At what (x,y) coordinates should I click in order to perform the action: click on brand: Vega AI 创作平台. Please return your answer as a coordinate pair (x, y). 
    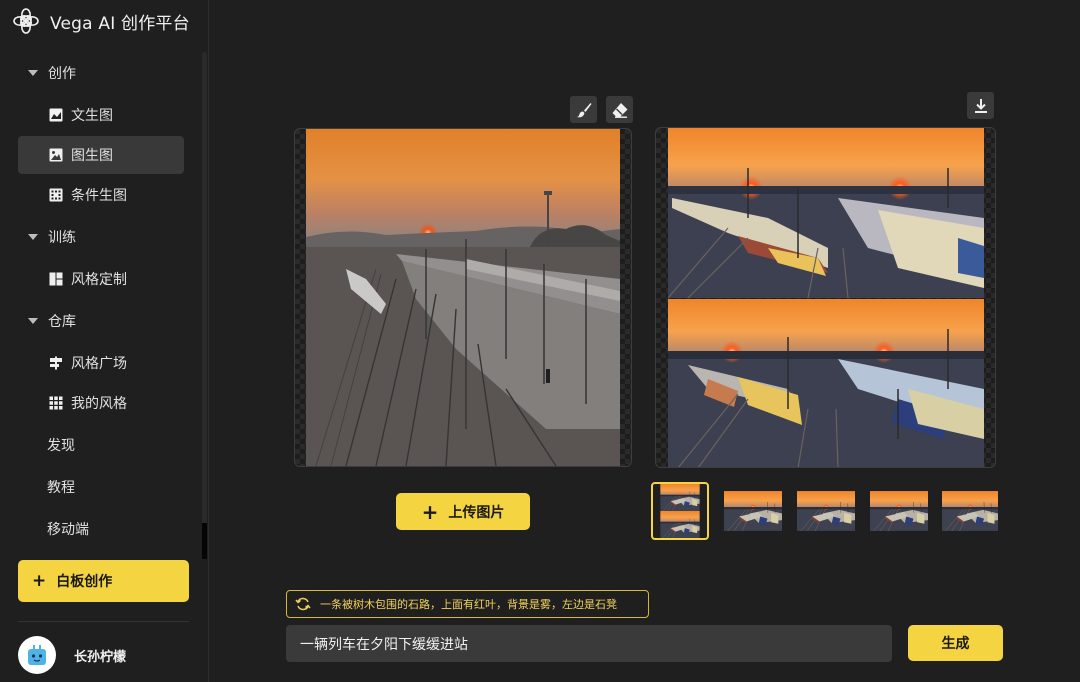
    Looking at the image, I should click on (101, 21).